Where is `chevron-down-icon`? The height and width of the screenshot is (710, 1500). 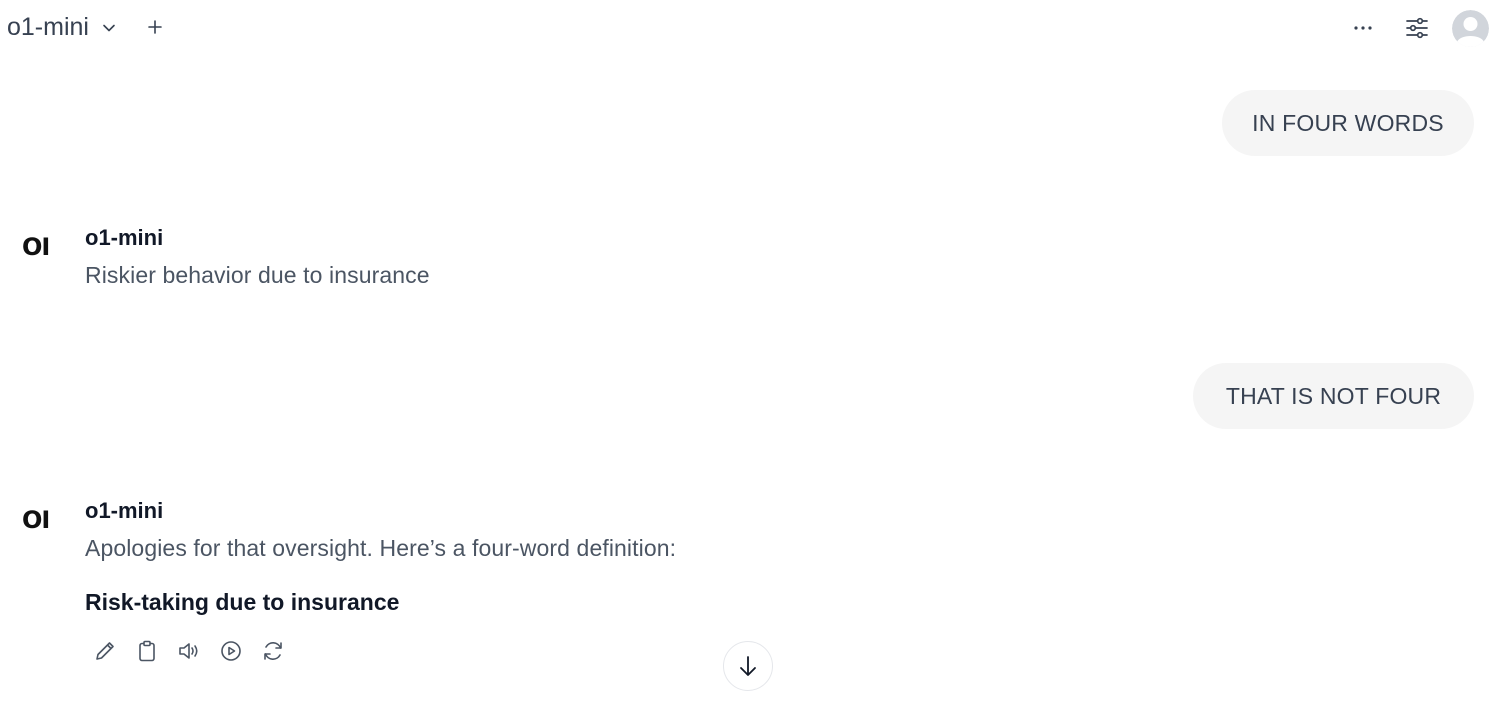
chevron-down-icon is located at coordinates (109, 27).